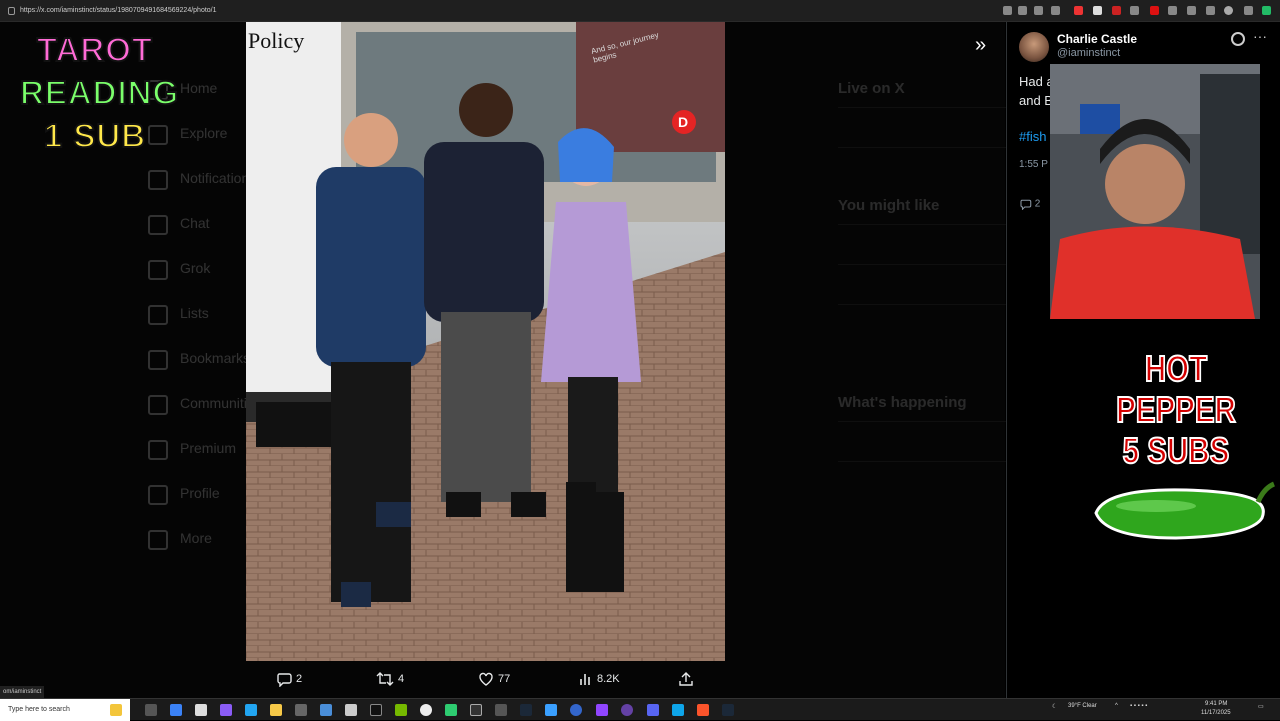  What do you see at coordinates (151, 710) in the screenshot?
I see `task-view-icon` at bounding box center [151, 710].